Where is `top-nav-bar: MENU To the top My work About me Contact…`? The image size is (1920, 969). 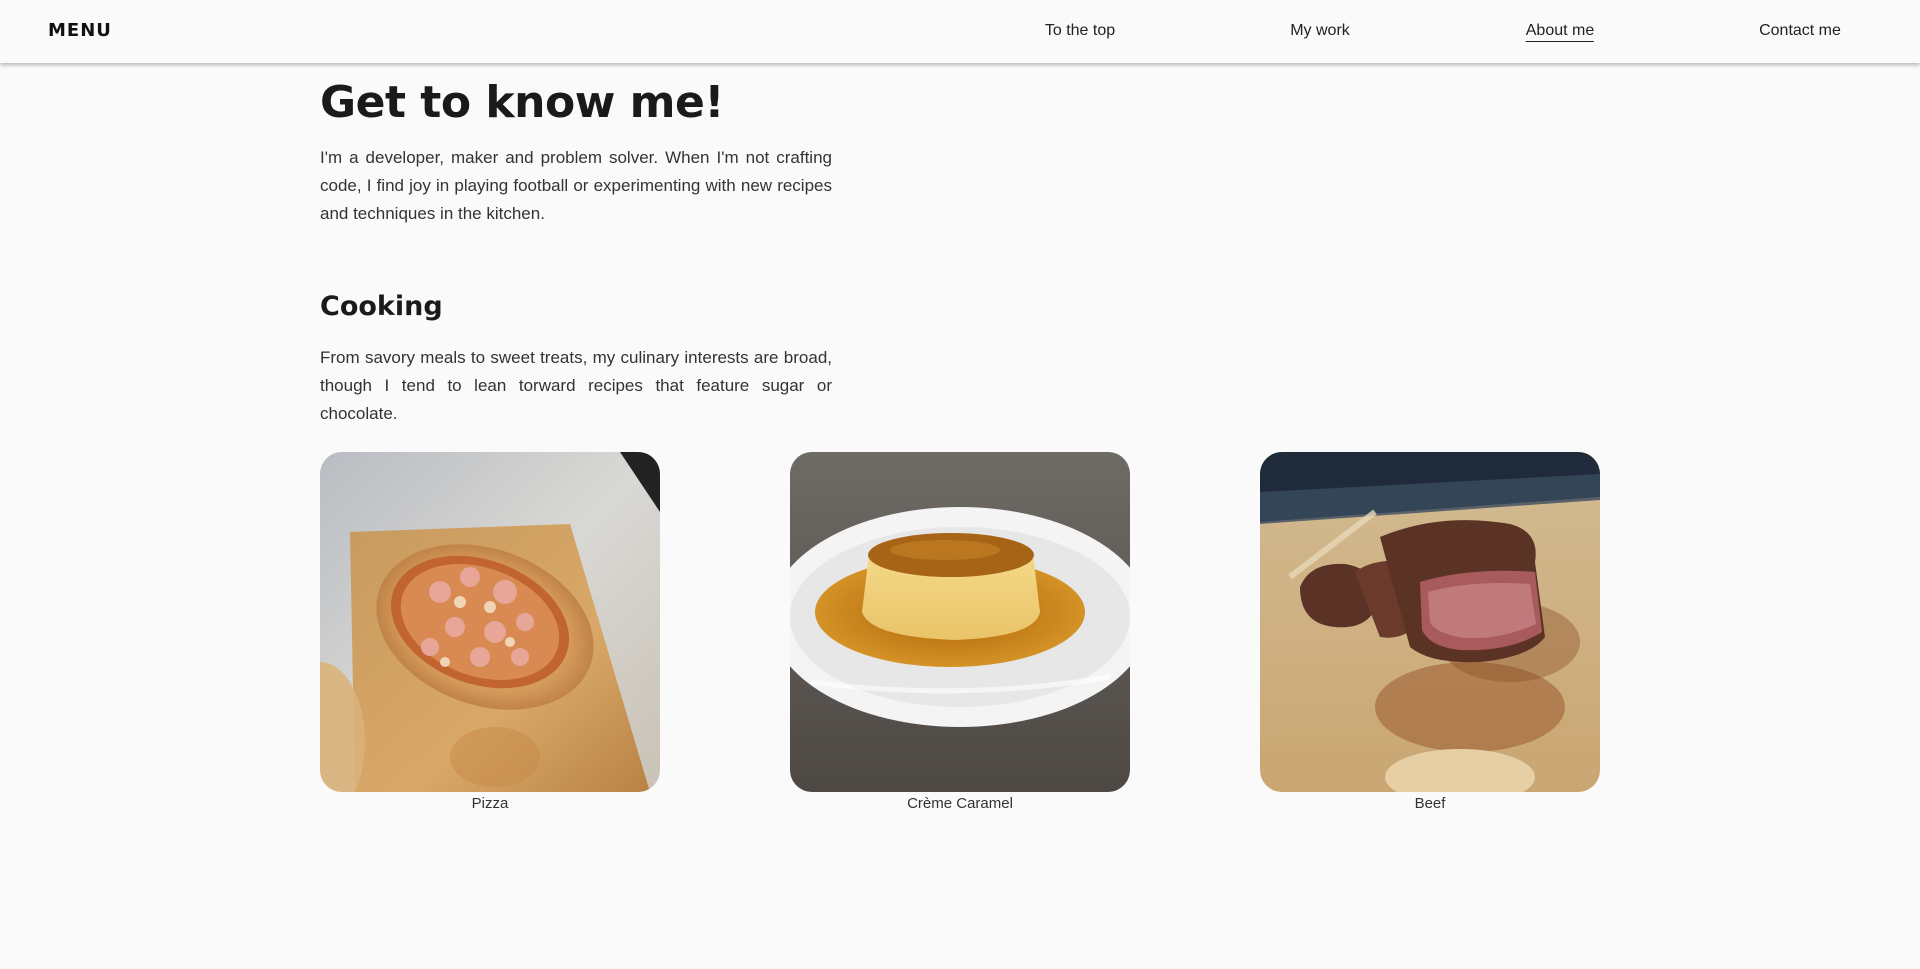 top-nav-bar: MENU To the top My work About me Contact… is located at coordinates (960, 31).